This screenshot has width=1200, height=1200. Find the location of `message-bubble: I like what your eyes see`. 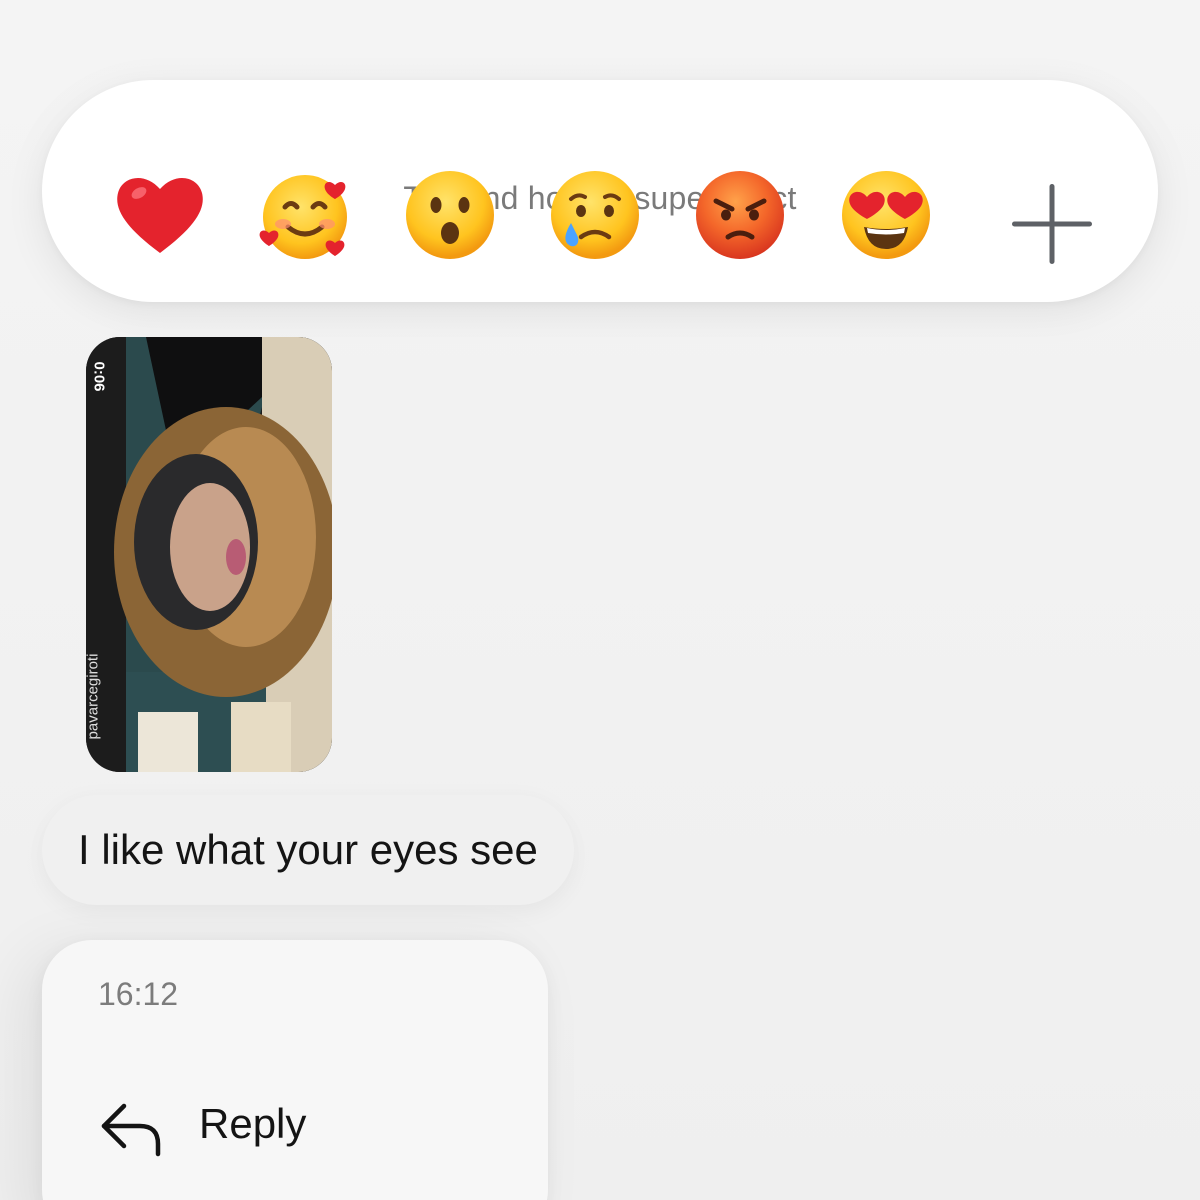

message-bubble: I like what your eyes see is located at coordinates (308, 850).